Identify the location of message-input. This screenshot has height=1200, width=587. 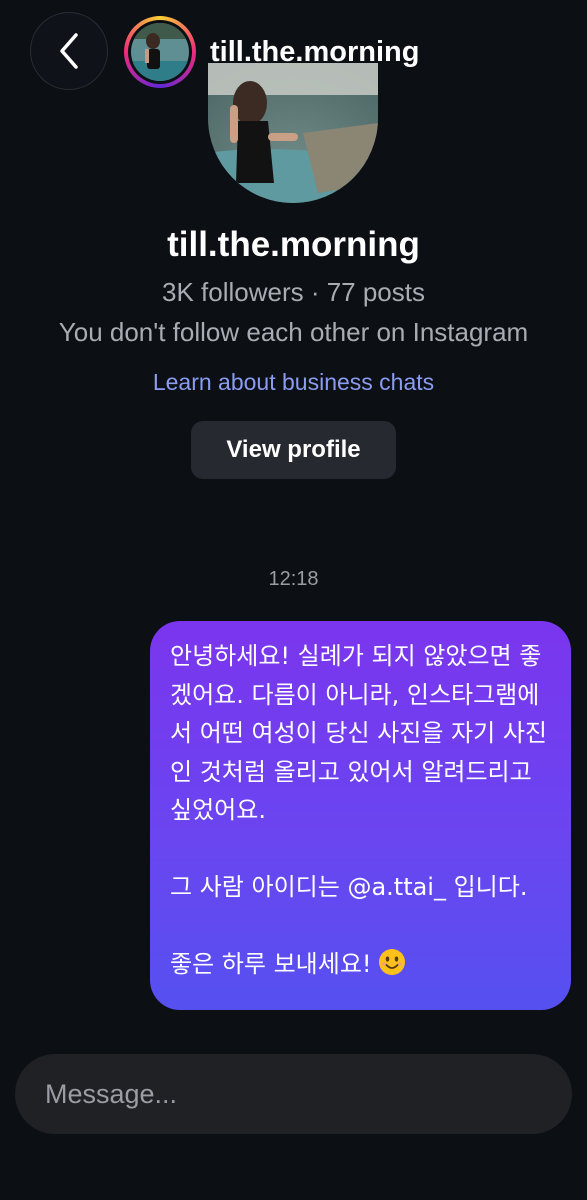
(295, 1094).